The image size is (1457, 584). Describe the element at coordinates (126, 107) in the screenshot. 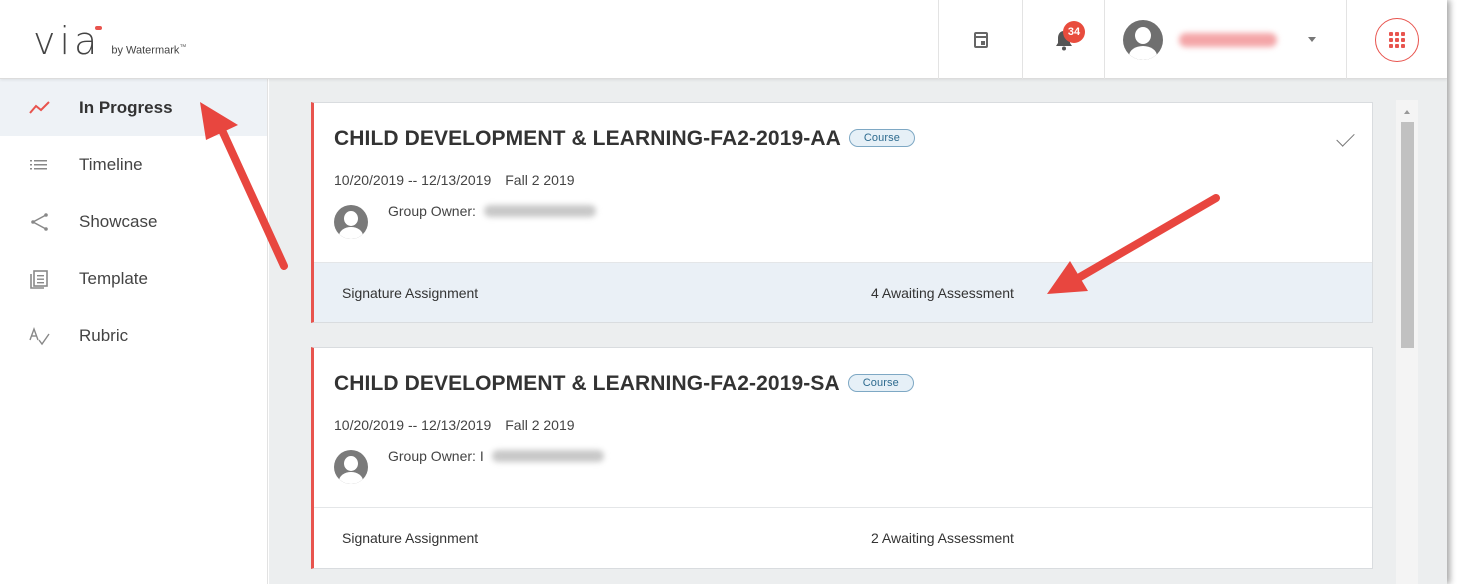

I see `sidebar-item-label: In Progress` at that location.